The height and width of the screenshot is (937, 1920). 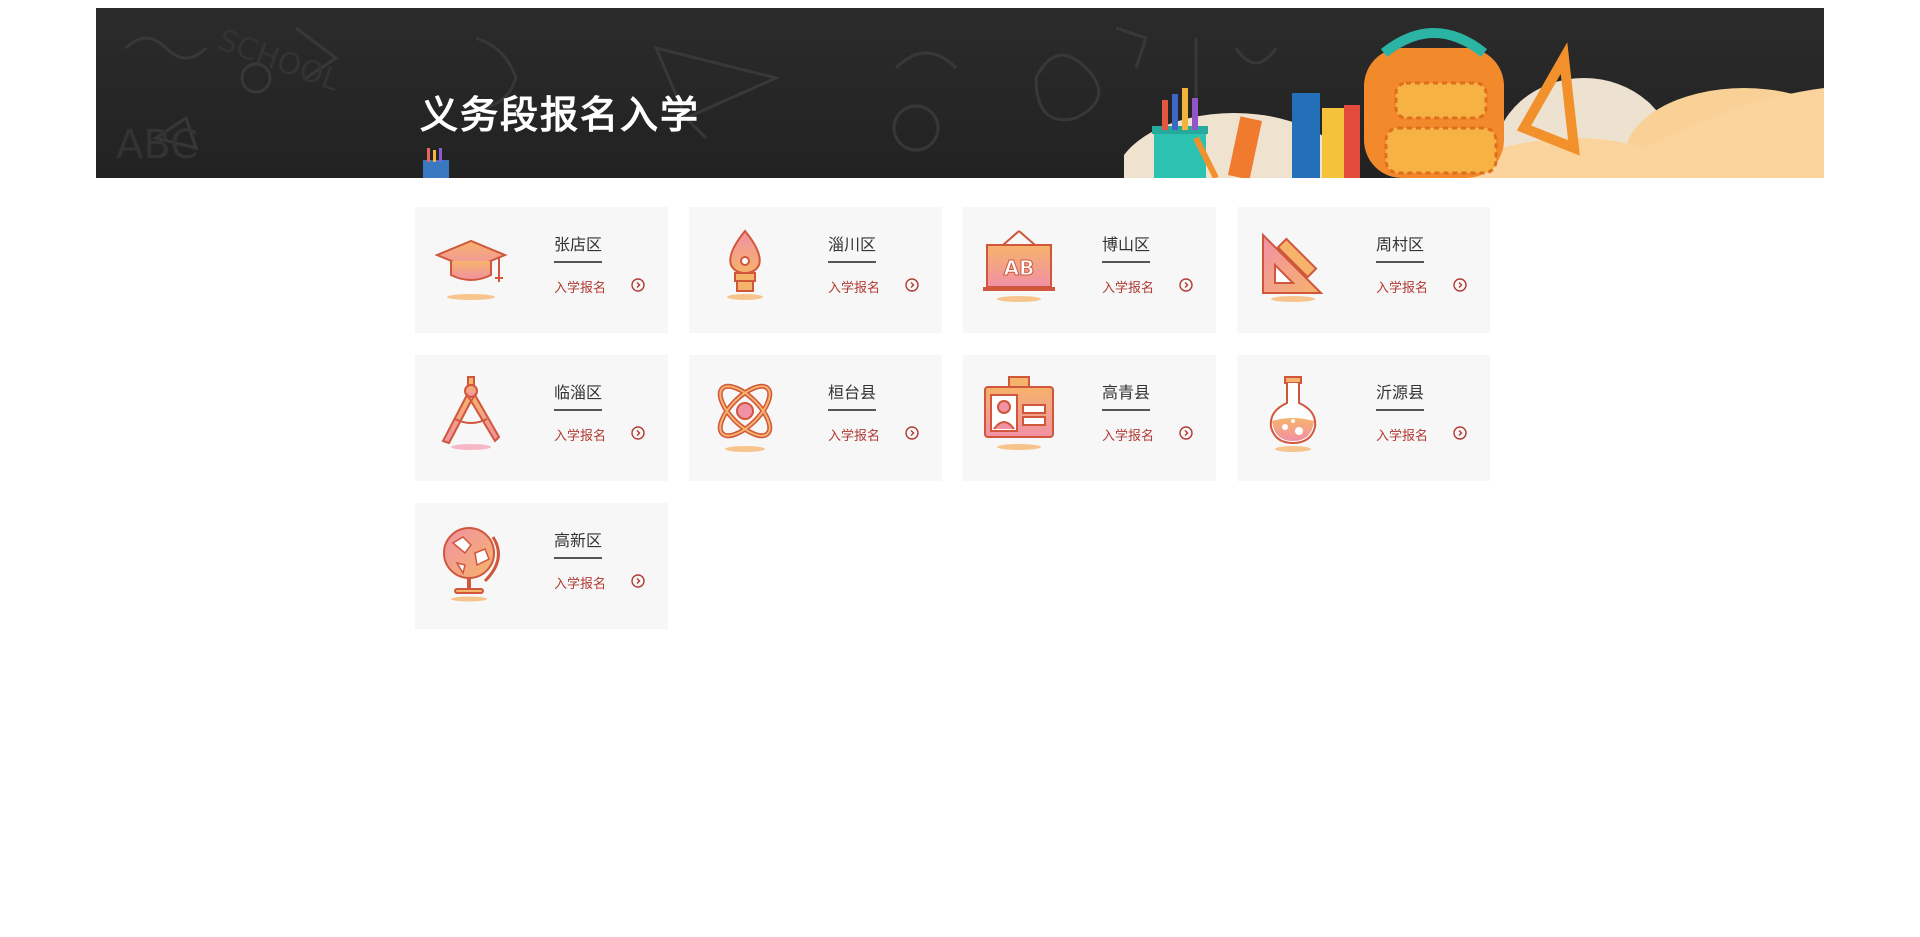 What do you see at coordinates (815, 270) in the screenshot?
I see `district-card-zichuan: 淄川区 入学报名` at bounding box center [815, 270].